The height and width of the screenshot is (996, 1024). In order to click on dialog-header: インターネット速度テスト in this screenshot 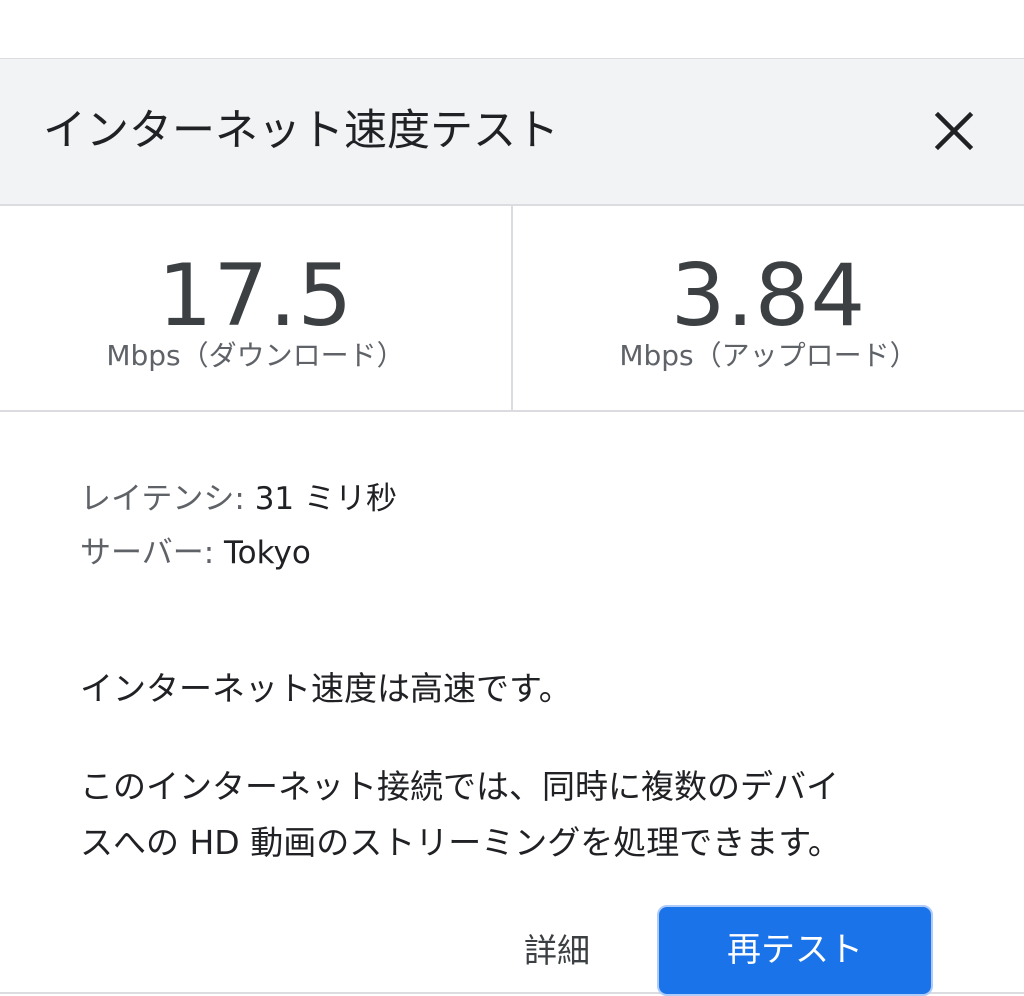, I will do `click(512, 132)`.